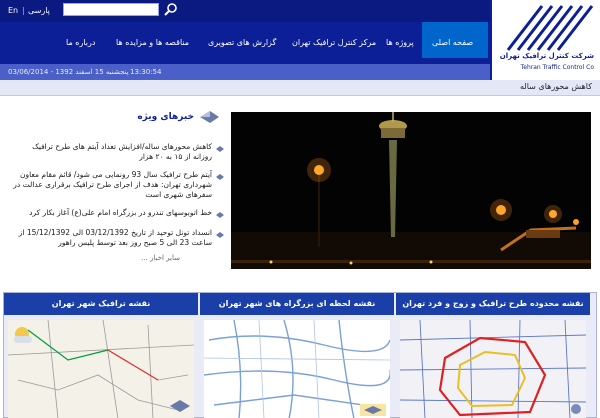 The height and width of the screenshot is (418, 600). I want to click on language-persian-link: پارسی, so click(39, 10).